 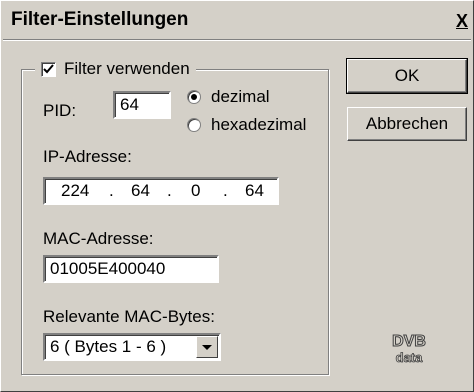 I want to click on radio-selected-dot, so click(x=194, y=97).